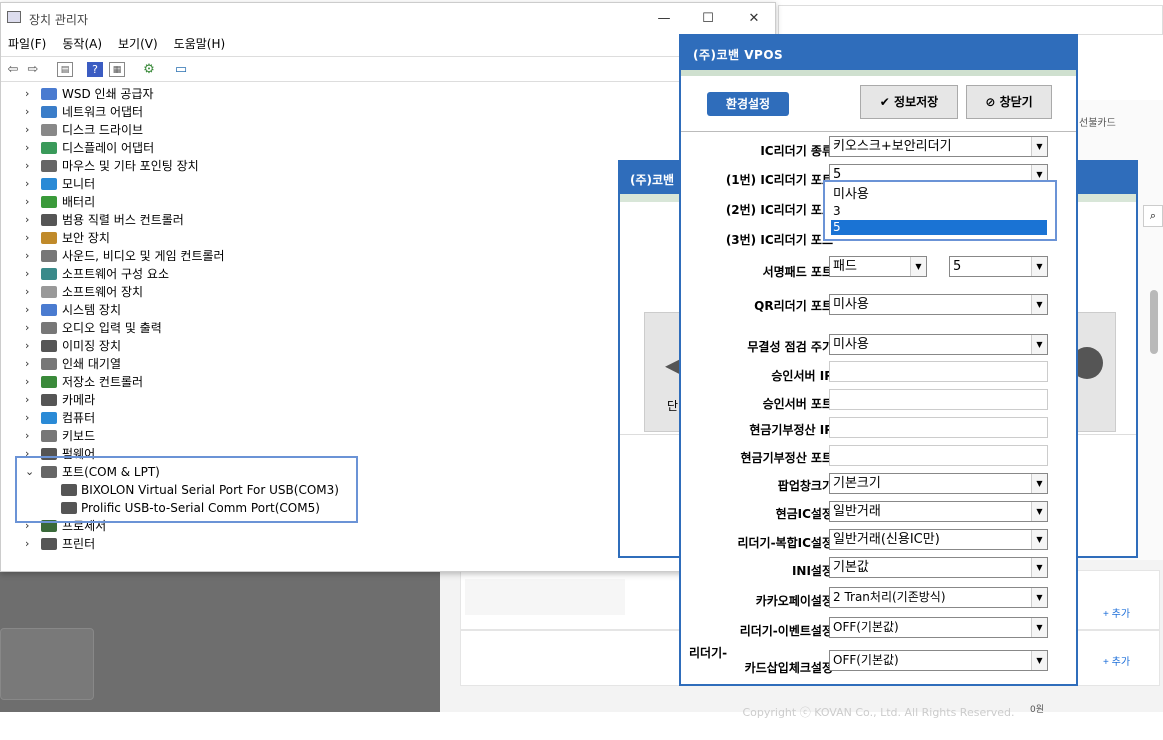 Image resolution: width=1163 pixels, height=740 pixels. What do you see at coordinates (49, 310) in the screenshot?
I see `system-device-icon` at bounding box center [49, 310].